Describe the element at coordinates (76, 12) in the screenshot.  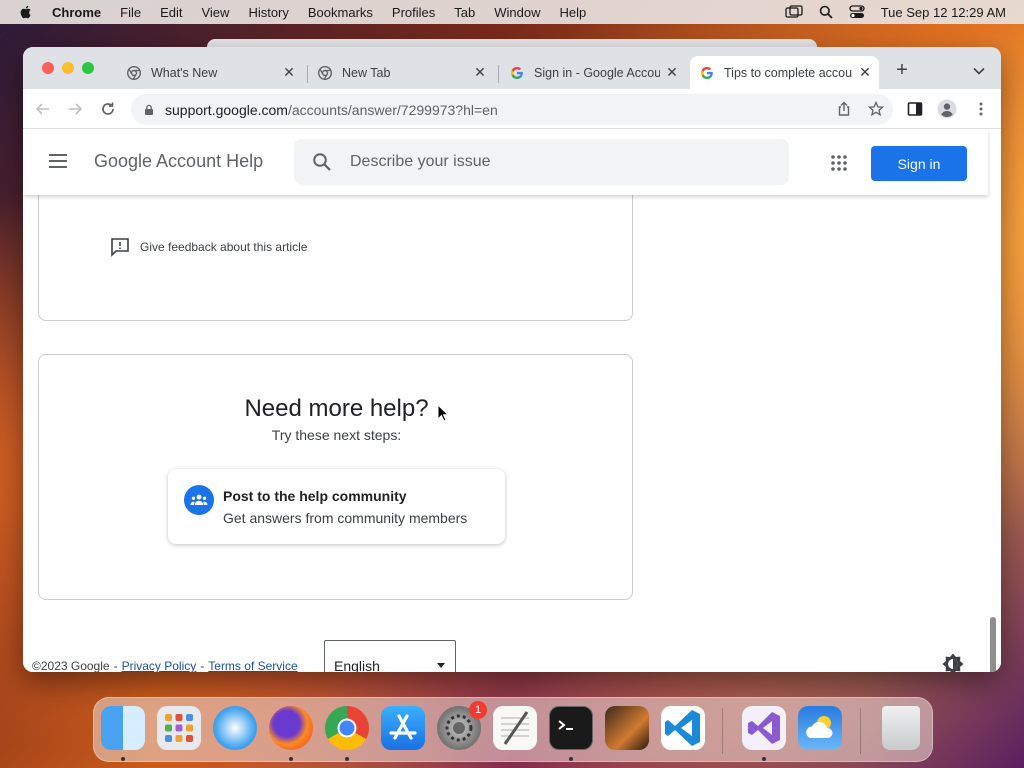
I see `menu-app-name: Chrome` at that location.